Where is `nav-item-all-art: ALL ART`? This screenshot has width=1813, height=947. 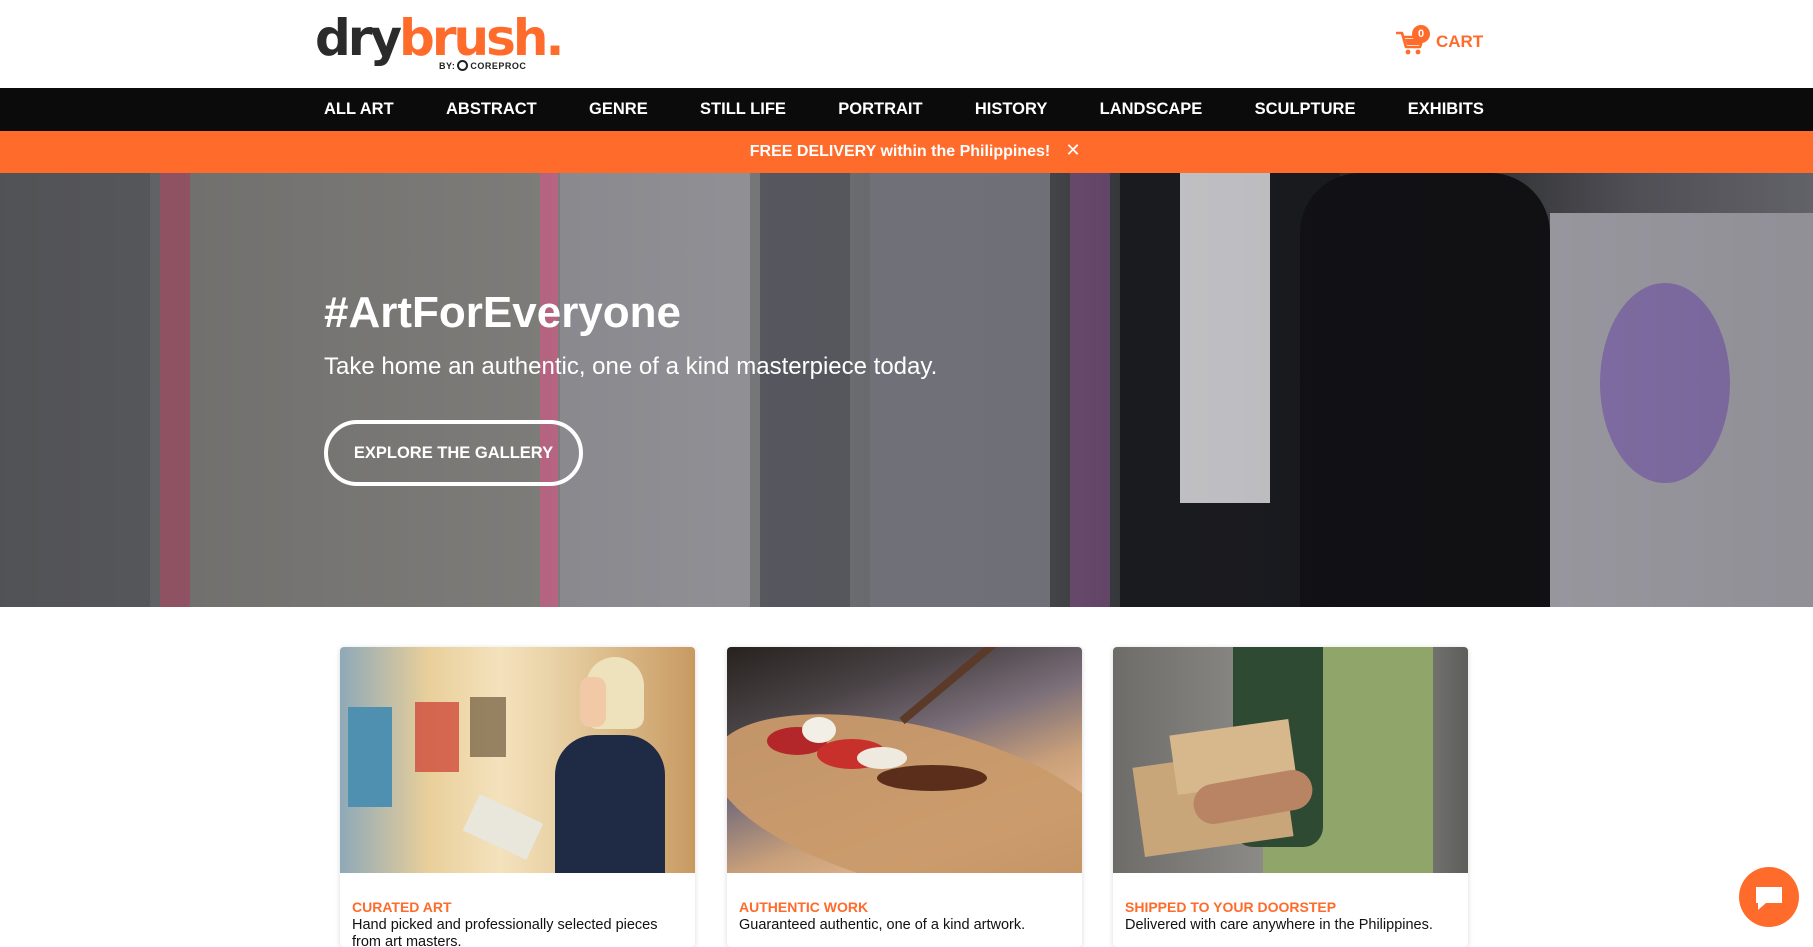 nav-item-all-art: ALL ART is located at coordinates (359, 109).